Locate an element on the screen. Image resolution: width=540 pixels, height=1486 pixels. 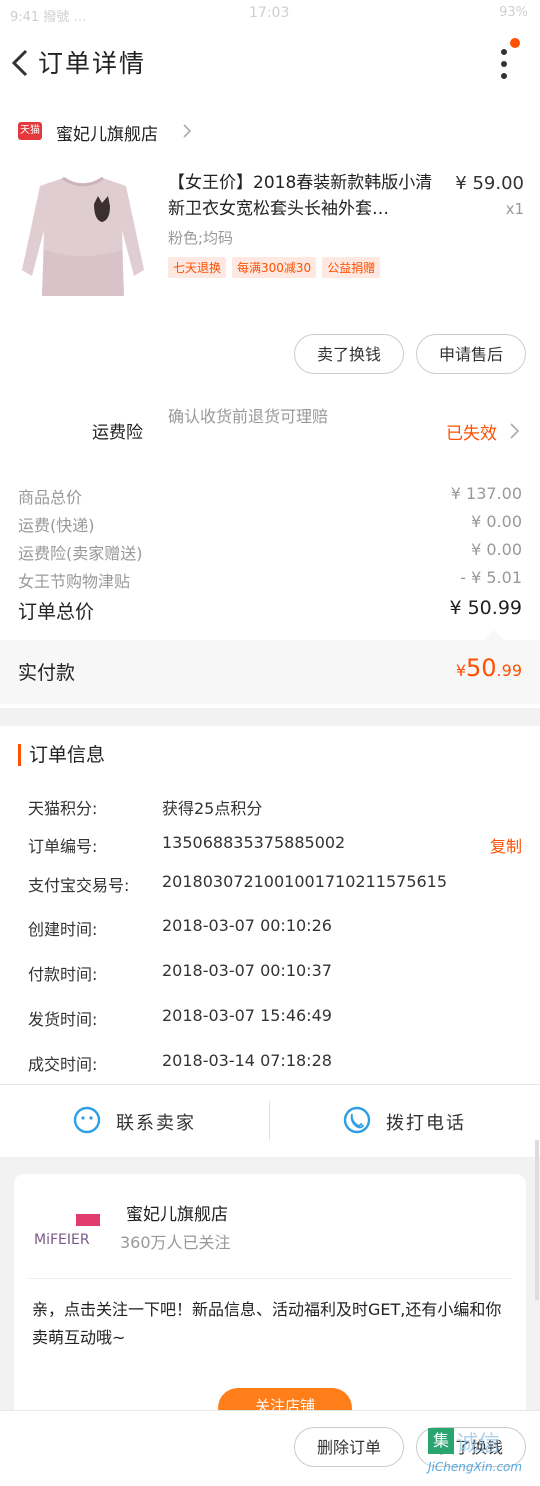
info-label: 支付宝交易号: is located at coordinates (79, 885).